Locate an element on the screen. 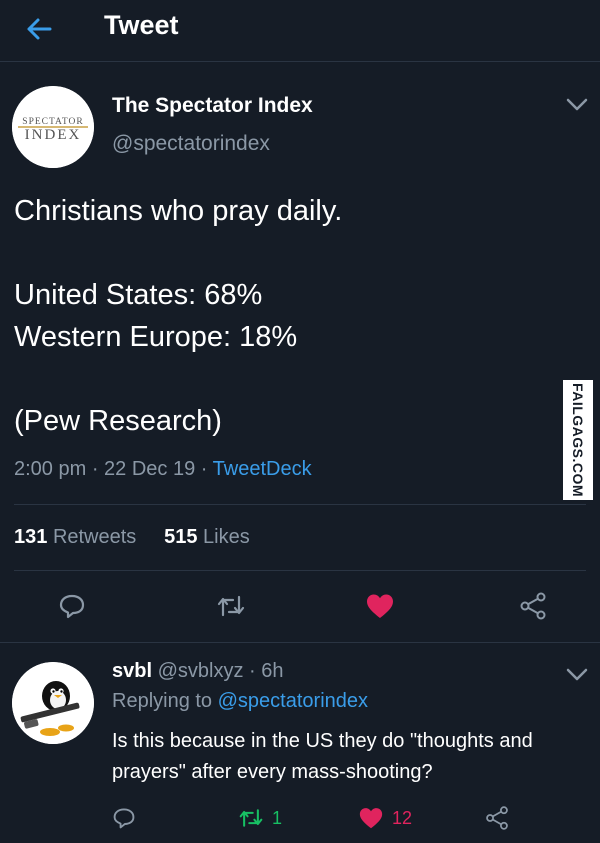 The width and height of the screenshot is (600, 843). replying-to-link: @spectatorindex is located at coordinates (293, 701).